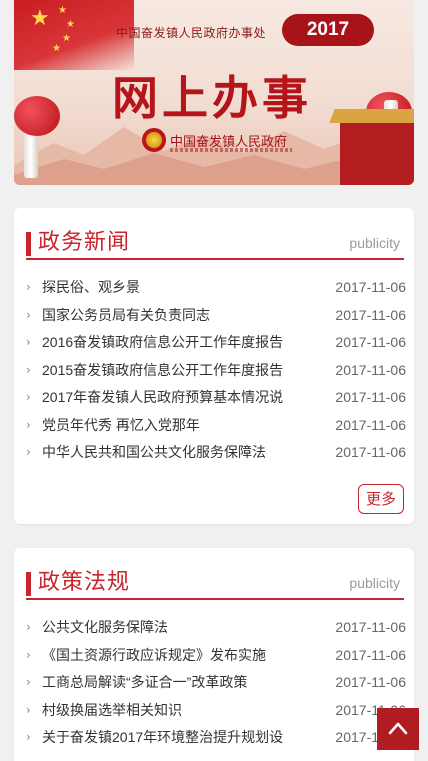 Image resolution: width=428 pixels, height=761 pixels. I want to click on more-button: 更多, so click(381, 499).